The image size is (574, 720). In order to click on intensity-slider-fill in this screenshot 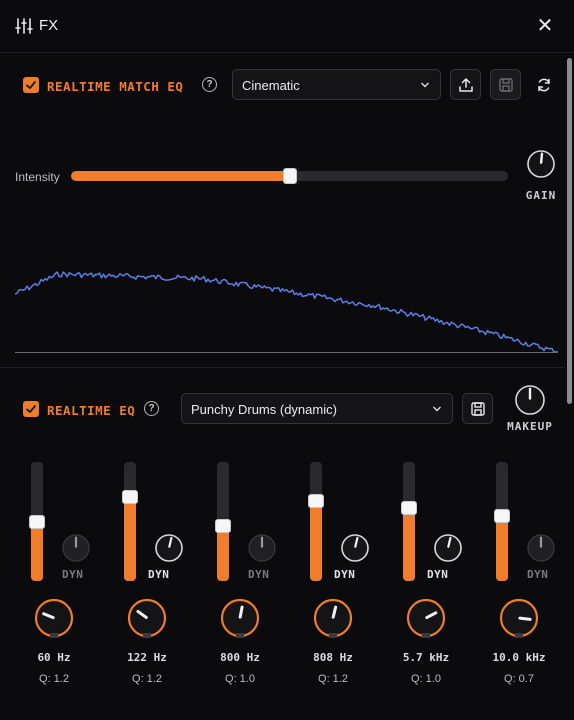, I will do `click(180, 176)`.